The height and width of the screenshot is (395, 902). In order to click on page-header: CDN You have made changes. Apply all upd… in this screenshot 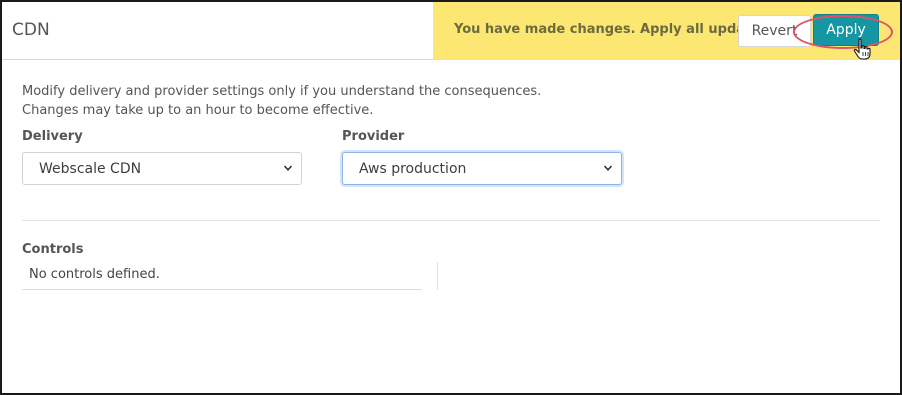, I will do `click(451, 31)`.